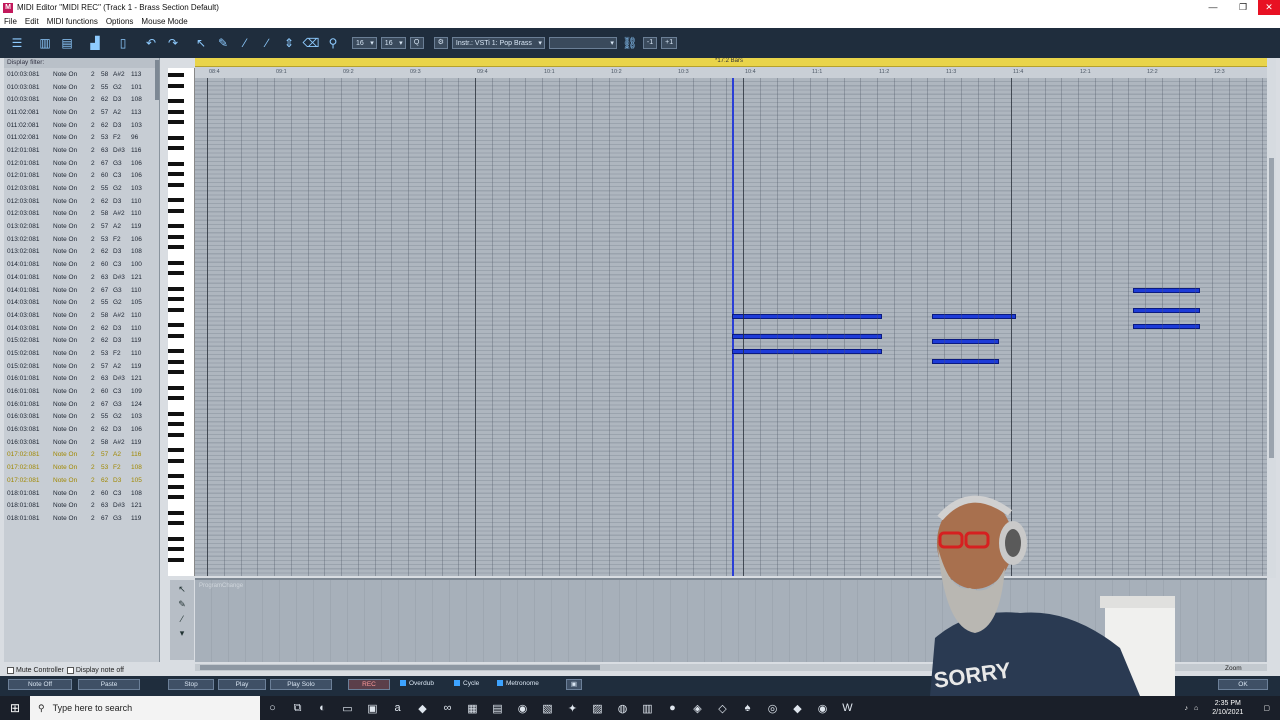 The height and width of the screenshot is (720, 1280). I want to click on drum-editor-icon: ▤, so click(67, 43).